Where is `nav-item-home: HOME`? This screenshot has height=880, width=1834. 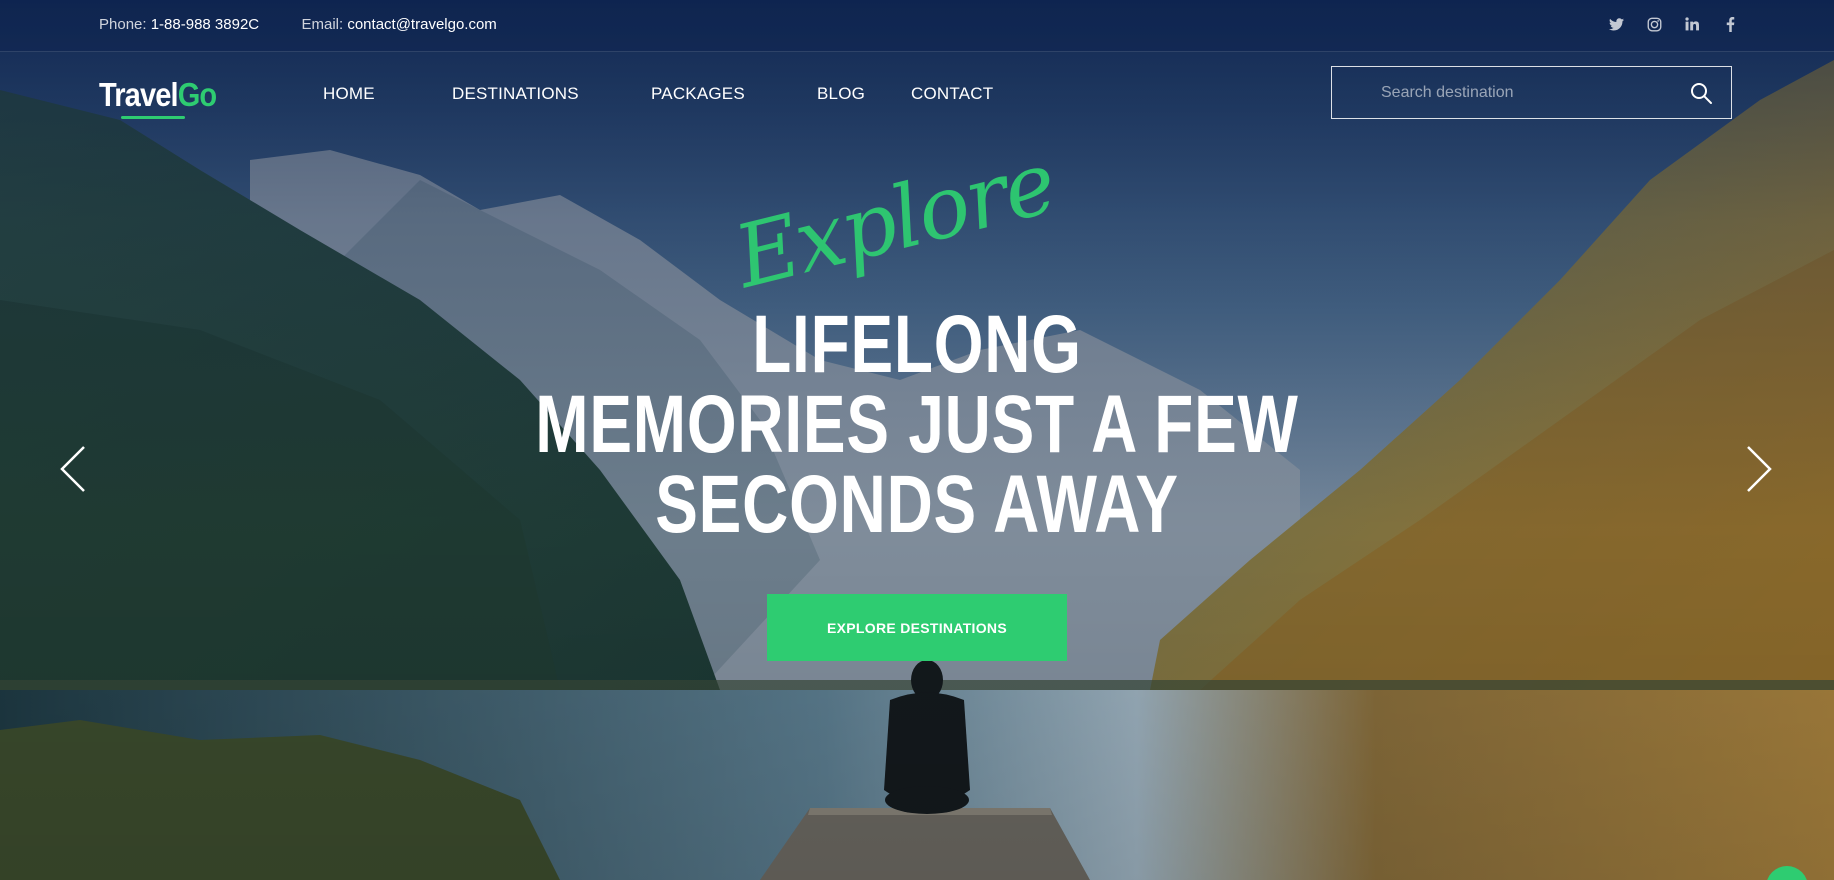 nav-item-home: HOME is located at coordinates (349, 94).